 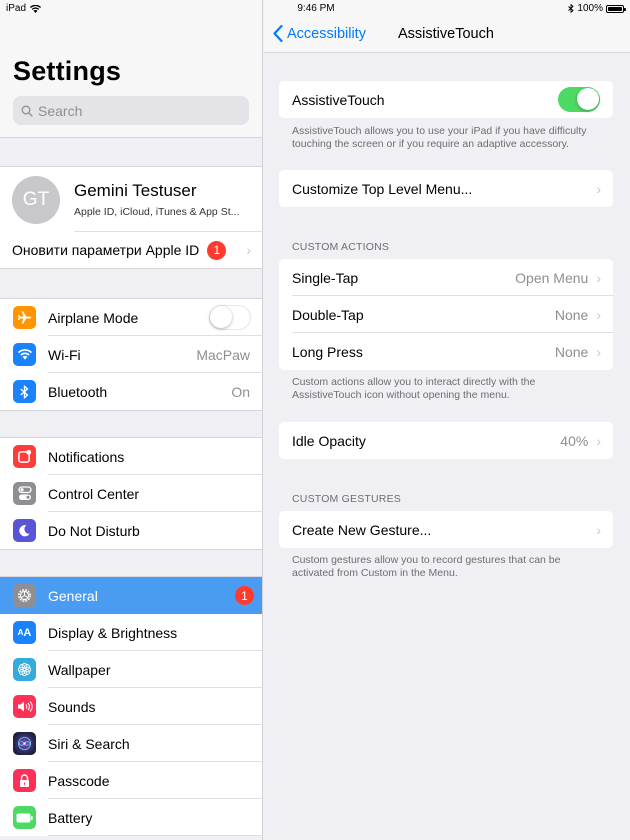 What do you see at coordinates (64, 354) in the screenshot?
I see `sidebar-item-label: Wi-Fi` at bounding box center [64, 354].